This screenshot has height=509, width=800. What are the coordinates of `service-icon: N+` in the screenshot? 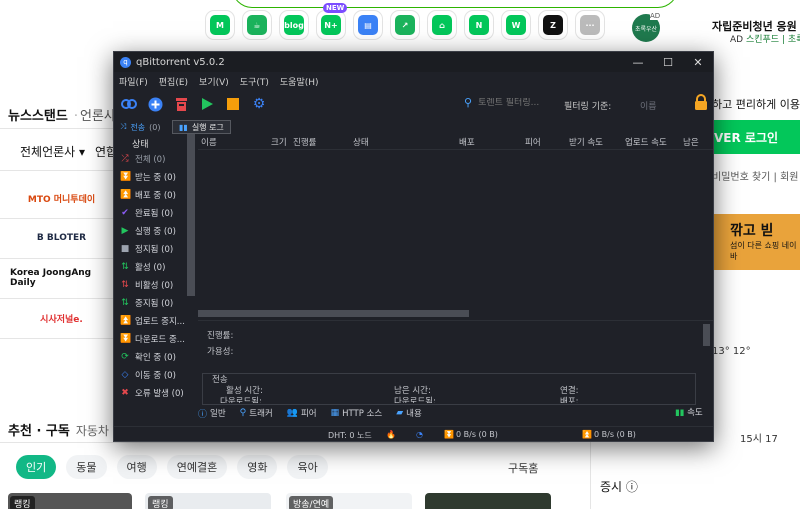 It's located at (331, 25).